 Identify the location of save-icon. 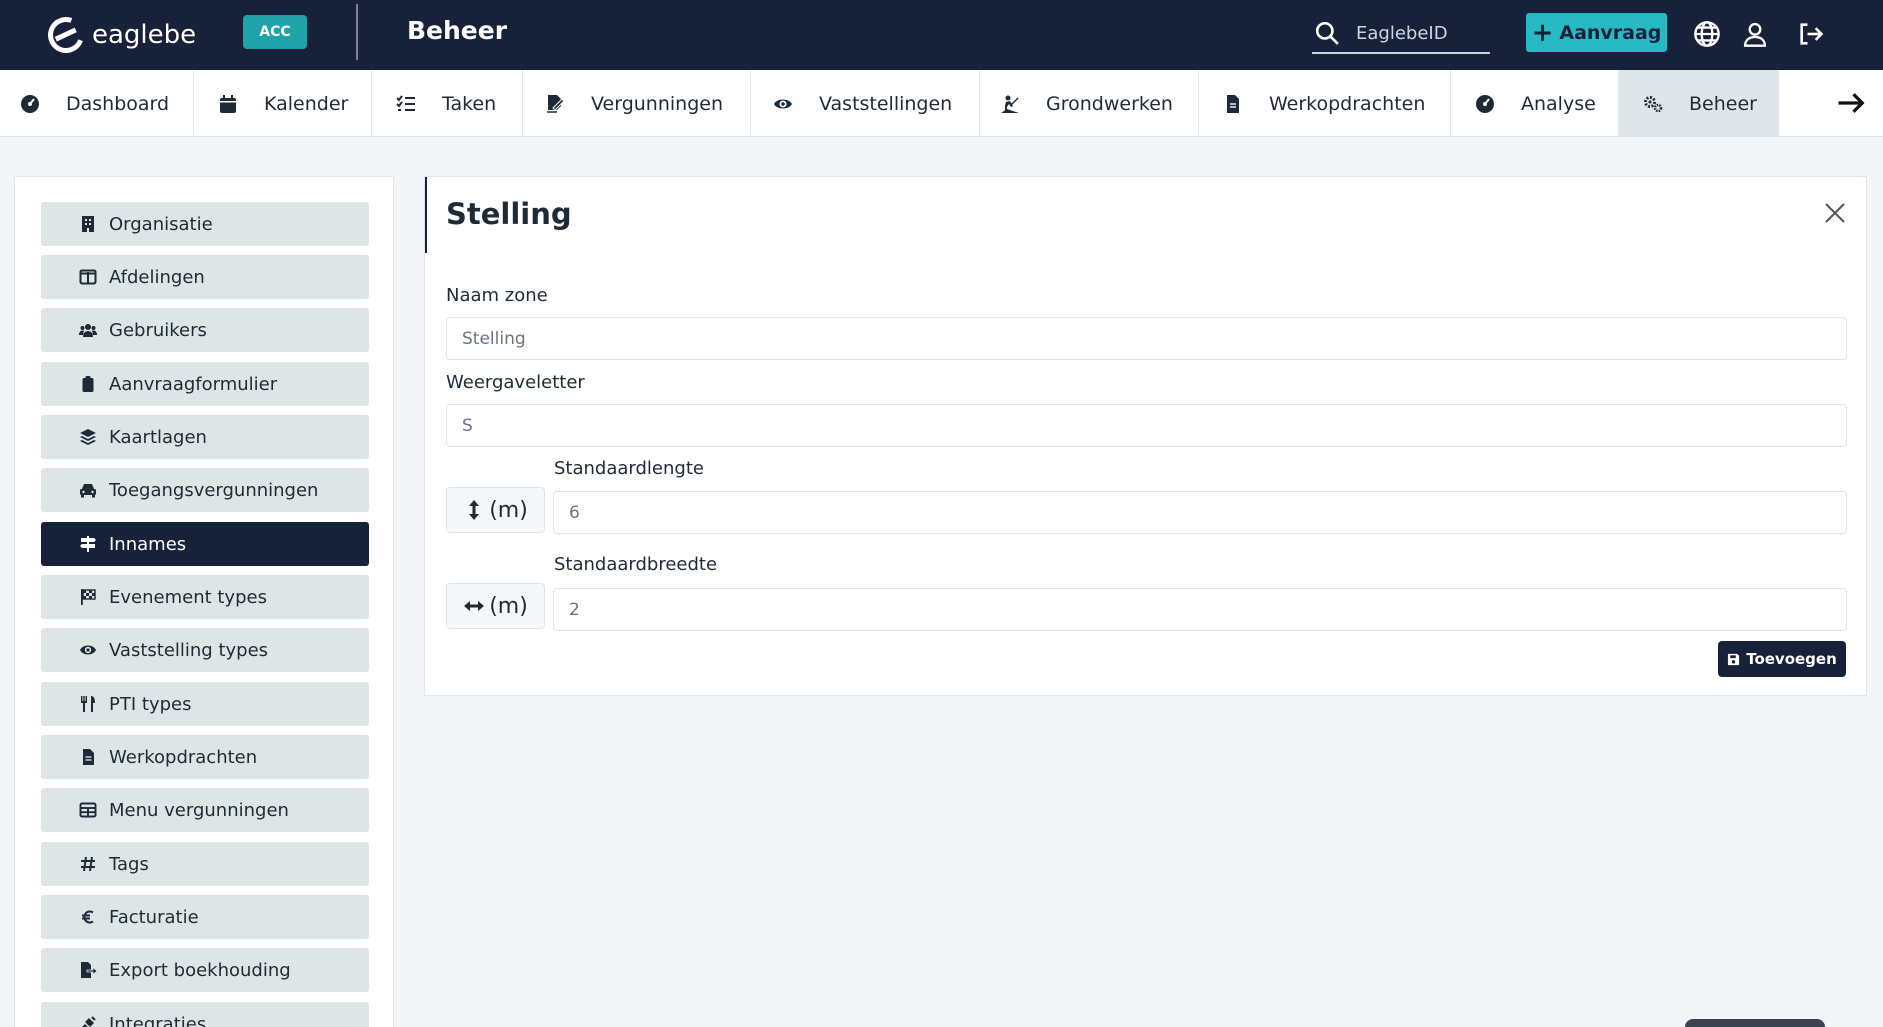
(1734, 659).